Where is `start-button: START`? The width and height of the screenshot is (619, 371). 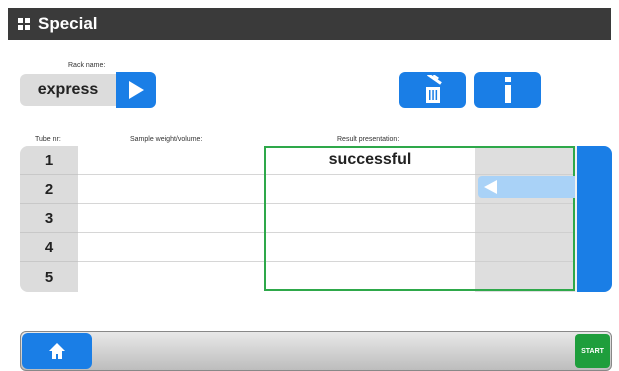 start-button: START is located at coordinates (592, 351).